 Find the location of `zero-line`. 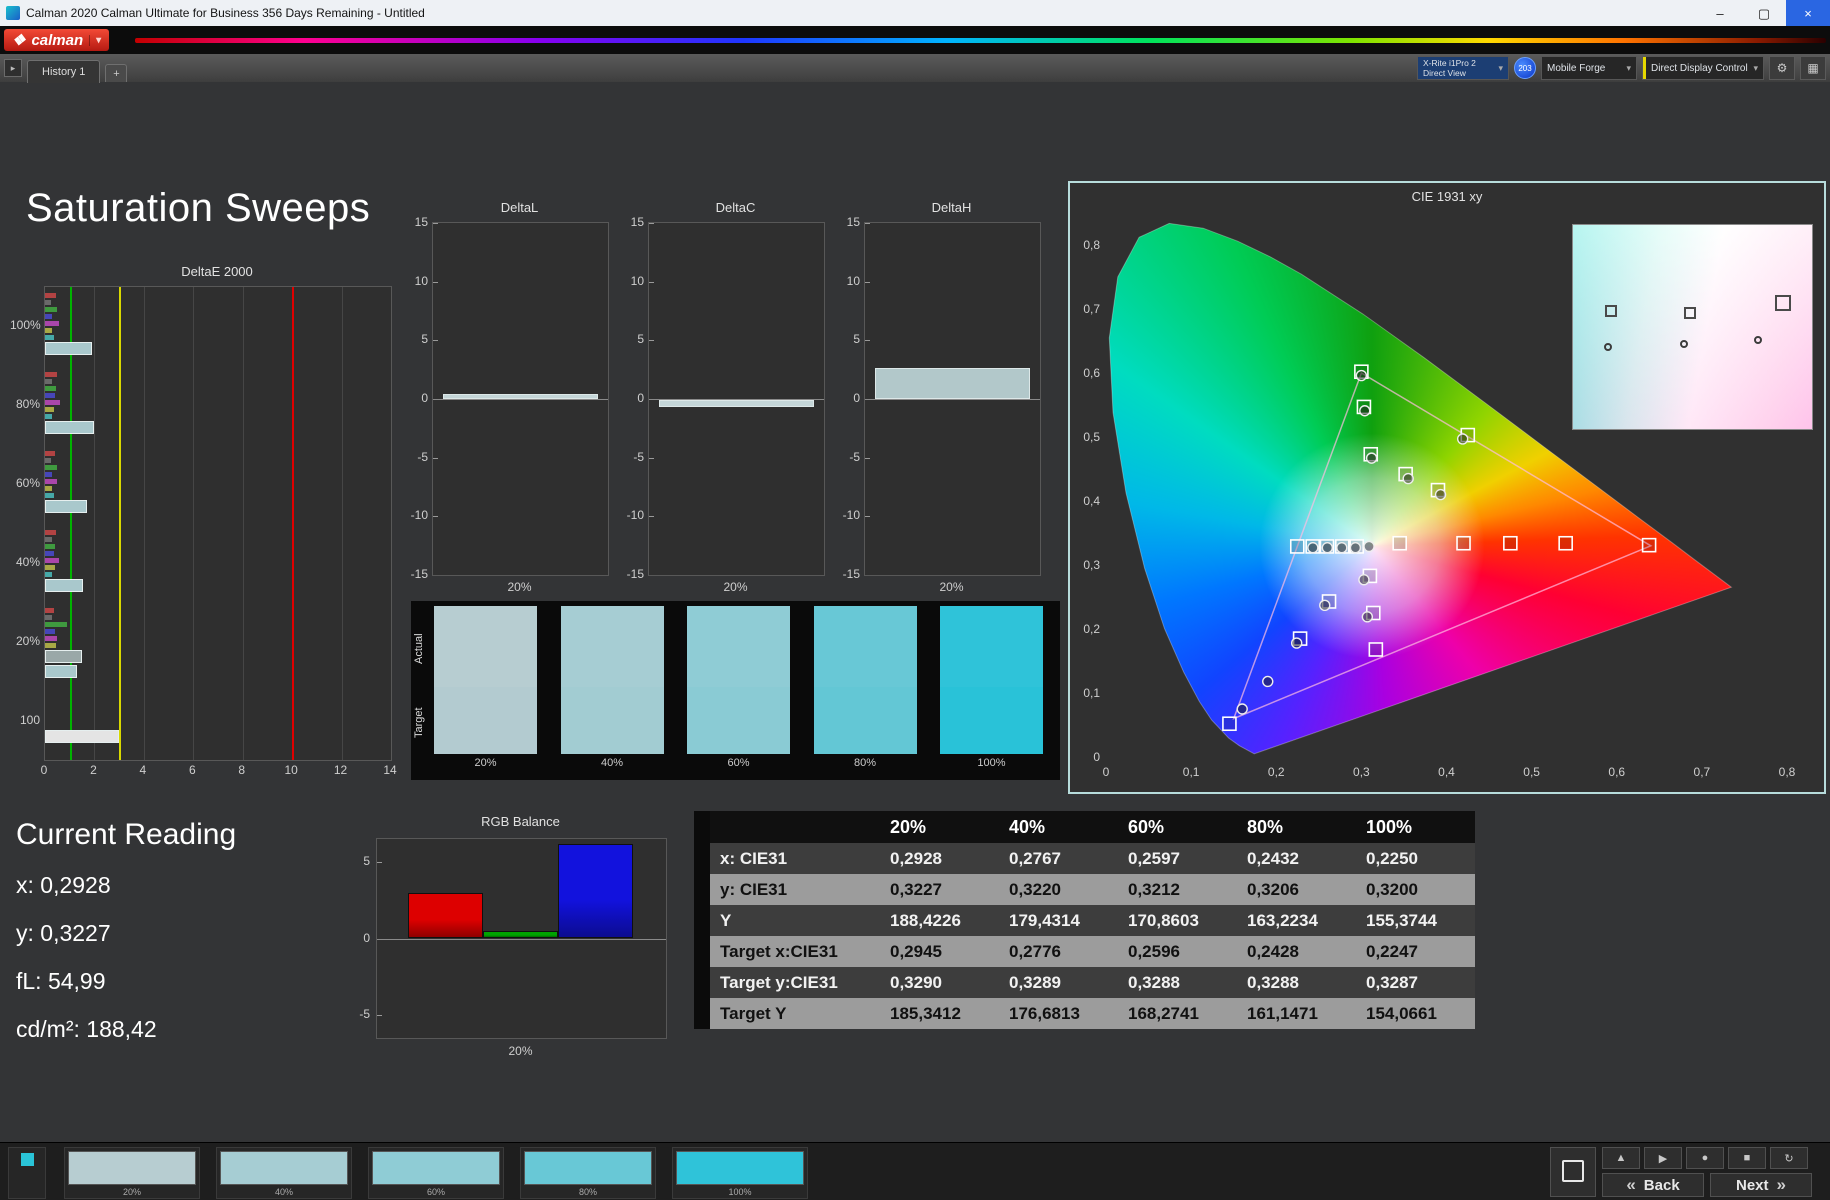

zero-line is located at coordinates (520, 399).